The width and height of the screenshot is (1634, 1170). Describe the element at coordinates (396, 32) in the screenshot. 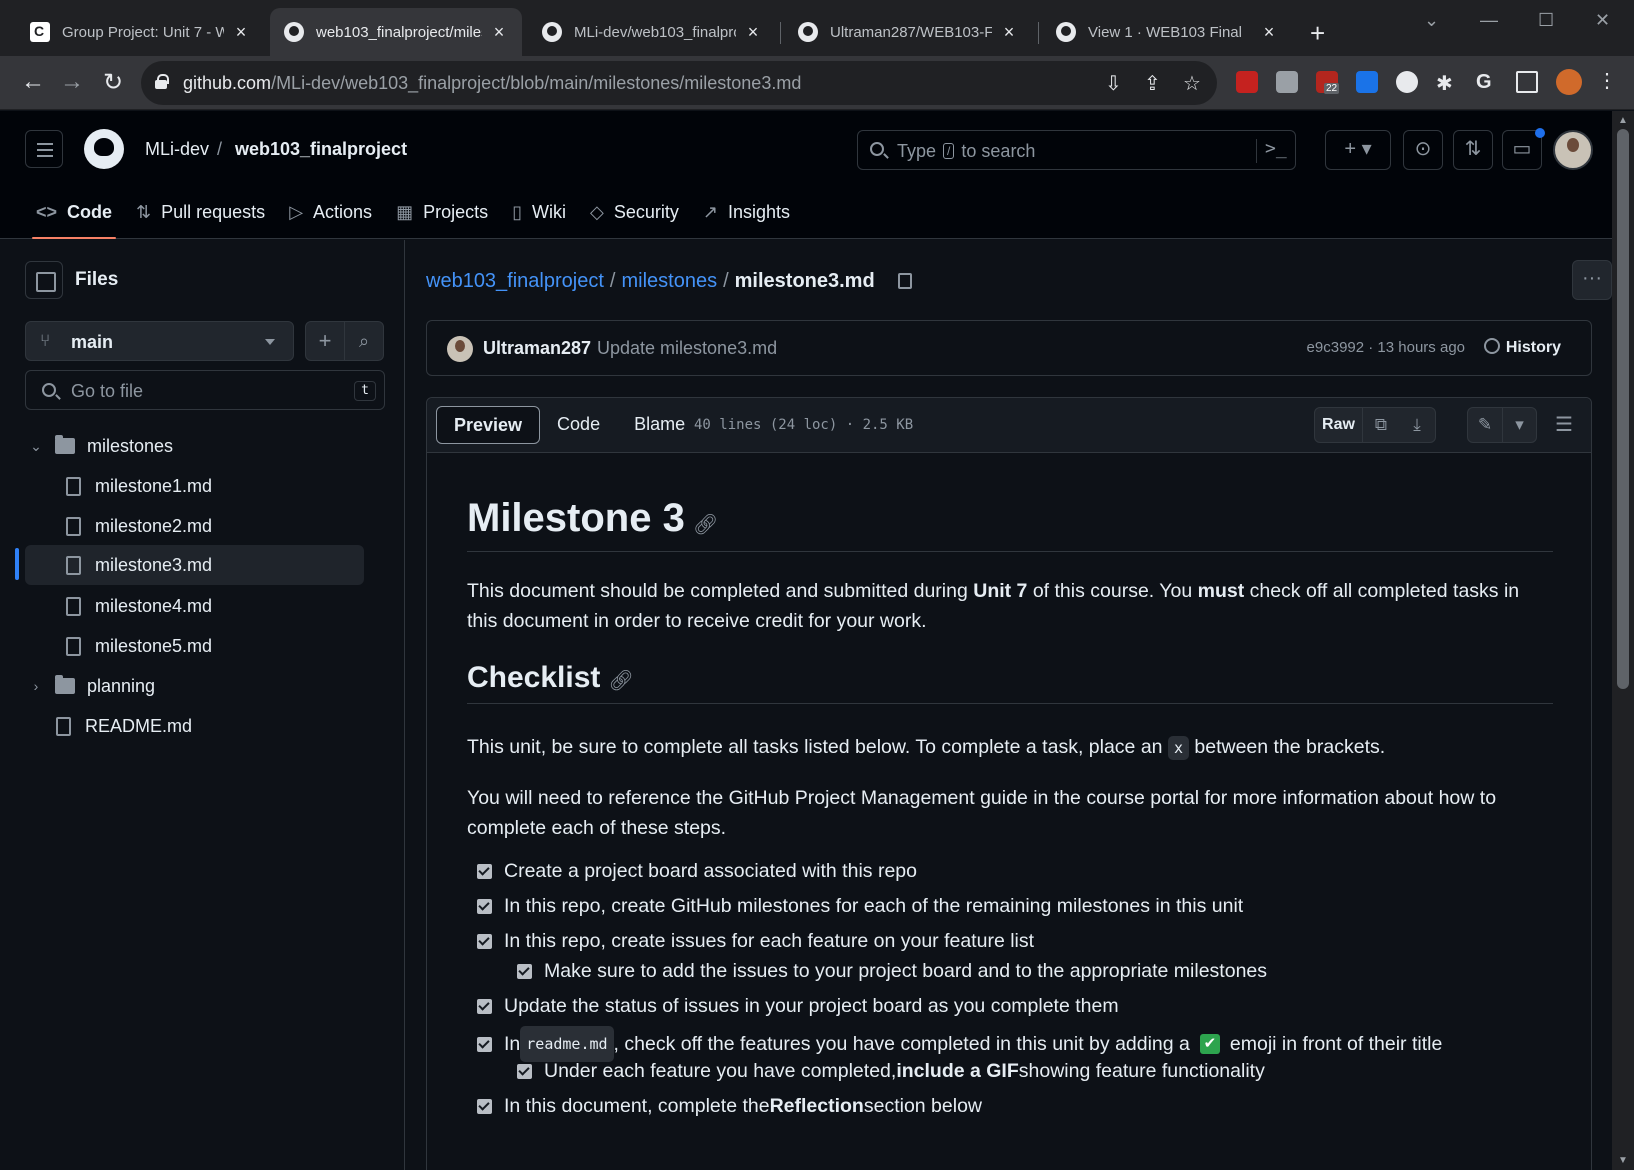

I see `browser-tab-2: web103_finalproject/milestones ×` at that location.